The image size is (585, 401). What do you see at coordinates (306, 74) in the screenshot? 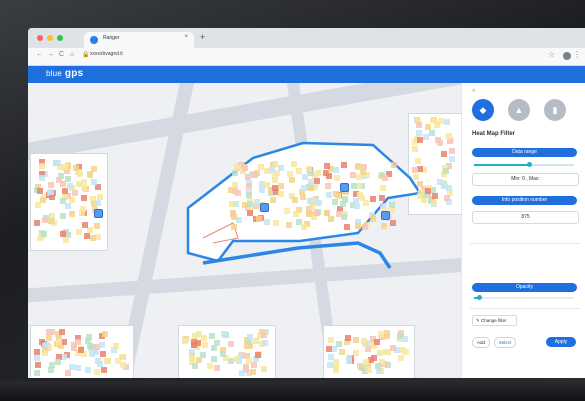
I see `app-header: blue gps` at bounding box center [306, 74].